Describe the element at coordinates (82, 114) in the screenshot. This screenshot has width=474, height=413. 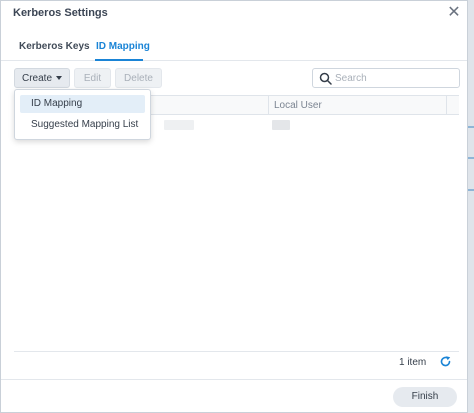
I see `create-dropdown-menu: ID Mapping Suggested Mapping List` at that location.